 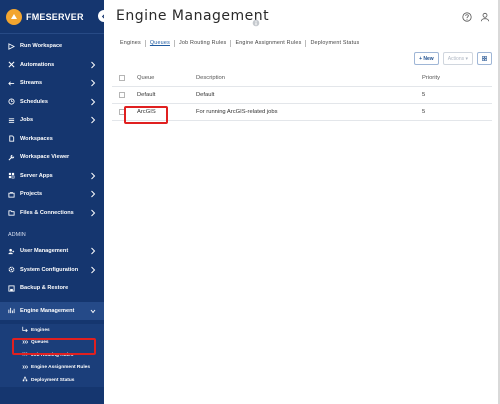 I want to click on queue-description: For running ArcGIS-related jobs, so click(x=237, y=112).